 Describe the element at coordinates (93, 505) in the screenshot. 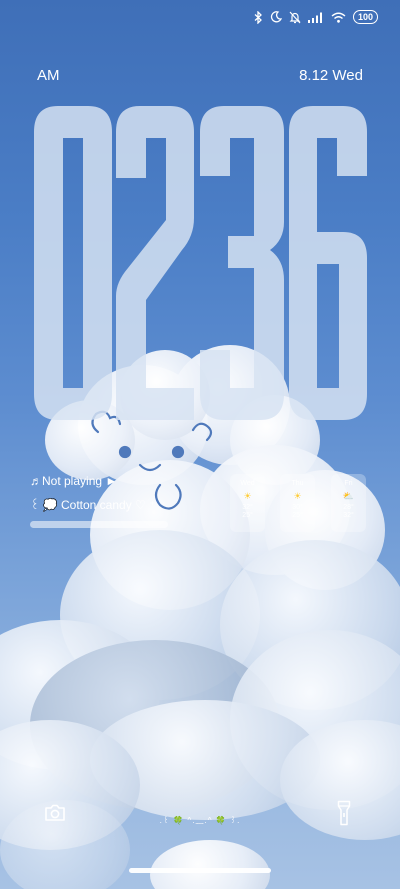

I see `music-subtitle: ꒰ 💭 Cotton candy ♡ ⁺` at that location.